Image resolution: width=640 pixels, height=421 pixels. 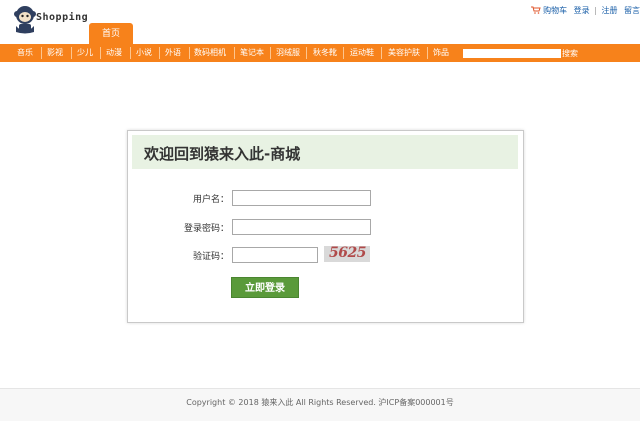 I want to click on password-field, so click(x=301, y=227).